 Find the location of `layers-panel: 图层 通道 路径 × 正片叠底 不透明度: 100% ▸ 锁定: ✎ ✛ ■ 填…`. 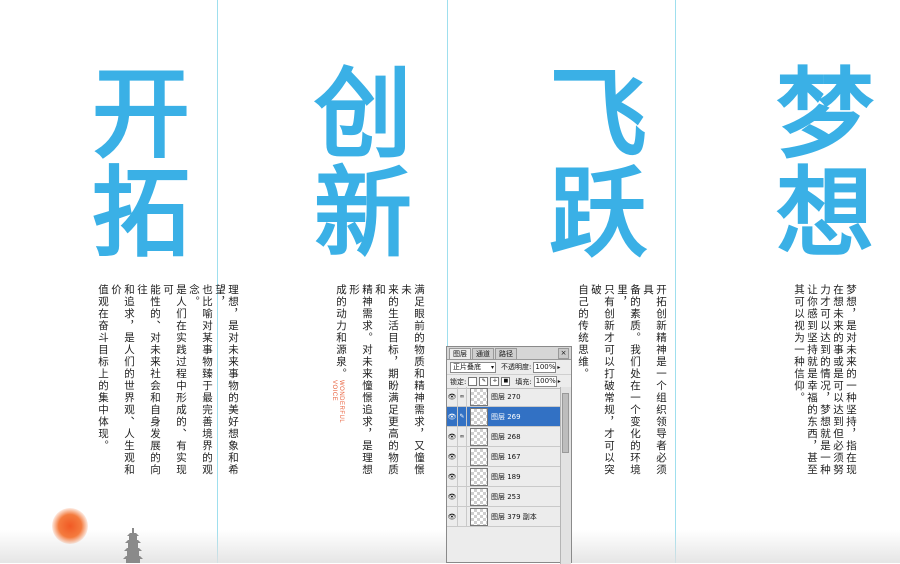

layers-panel: 图层 通道 路径 × 正片叠底 不透明度: 100% ▸ 锁定: ✎ ✛ ■ 填… is located at coordinates (509, 455).